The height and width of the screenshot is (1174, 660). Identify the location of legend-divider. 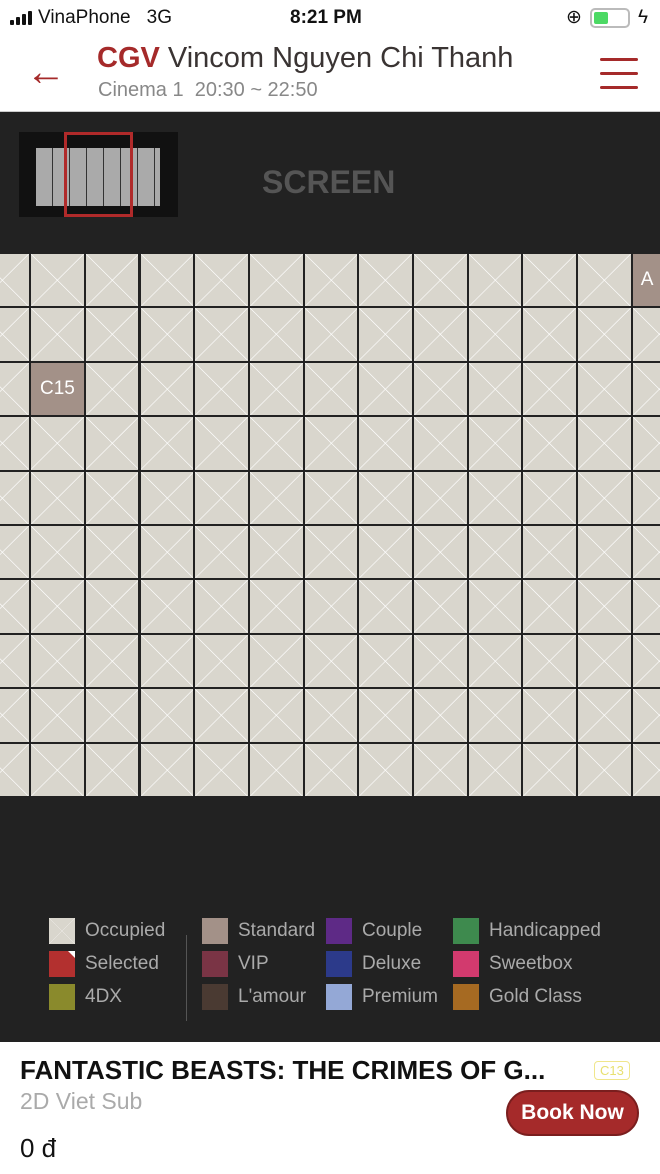
(186, 978).